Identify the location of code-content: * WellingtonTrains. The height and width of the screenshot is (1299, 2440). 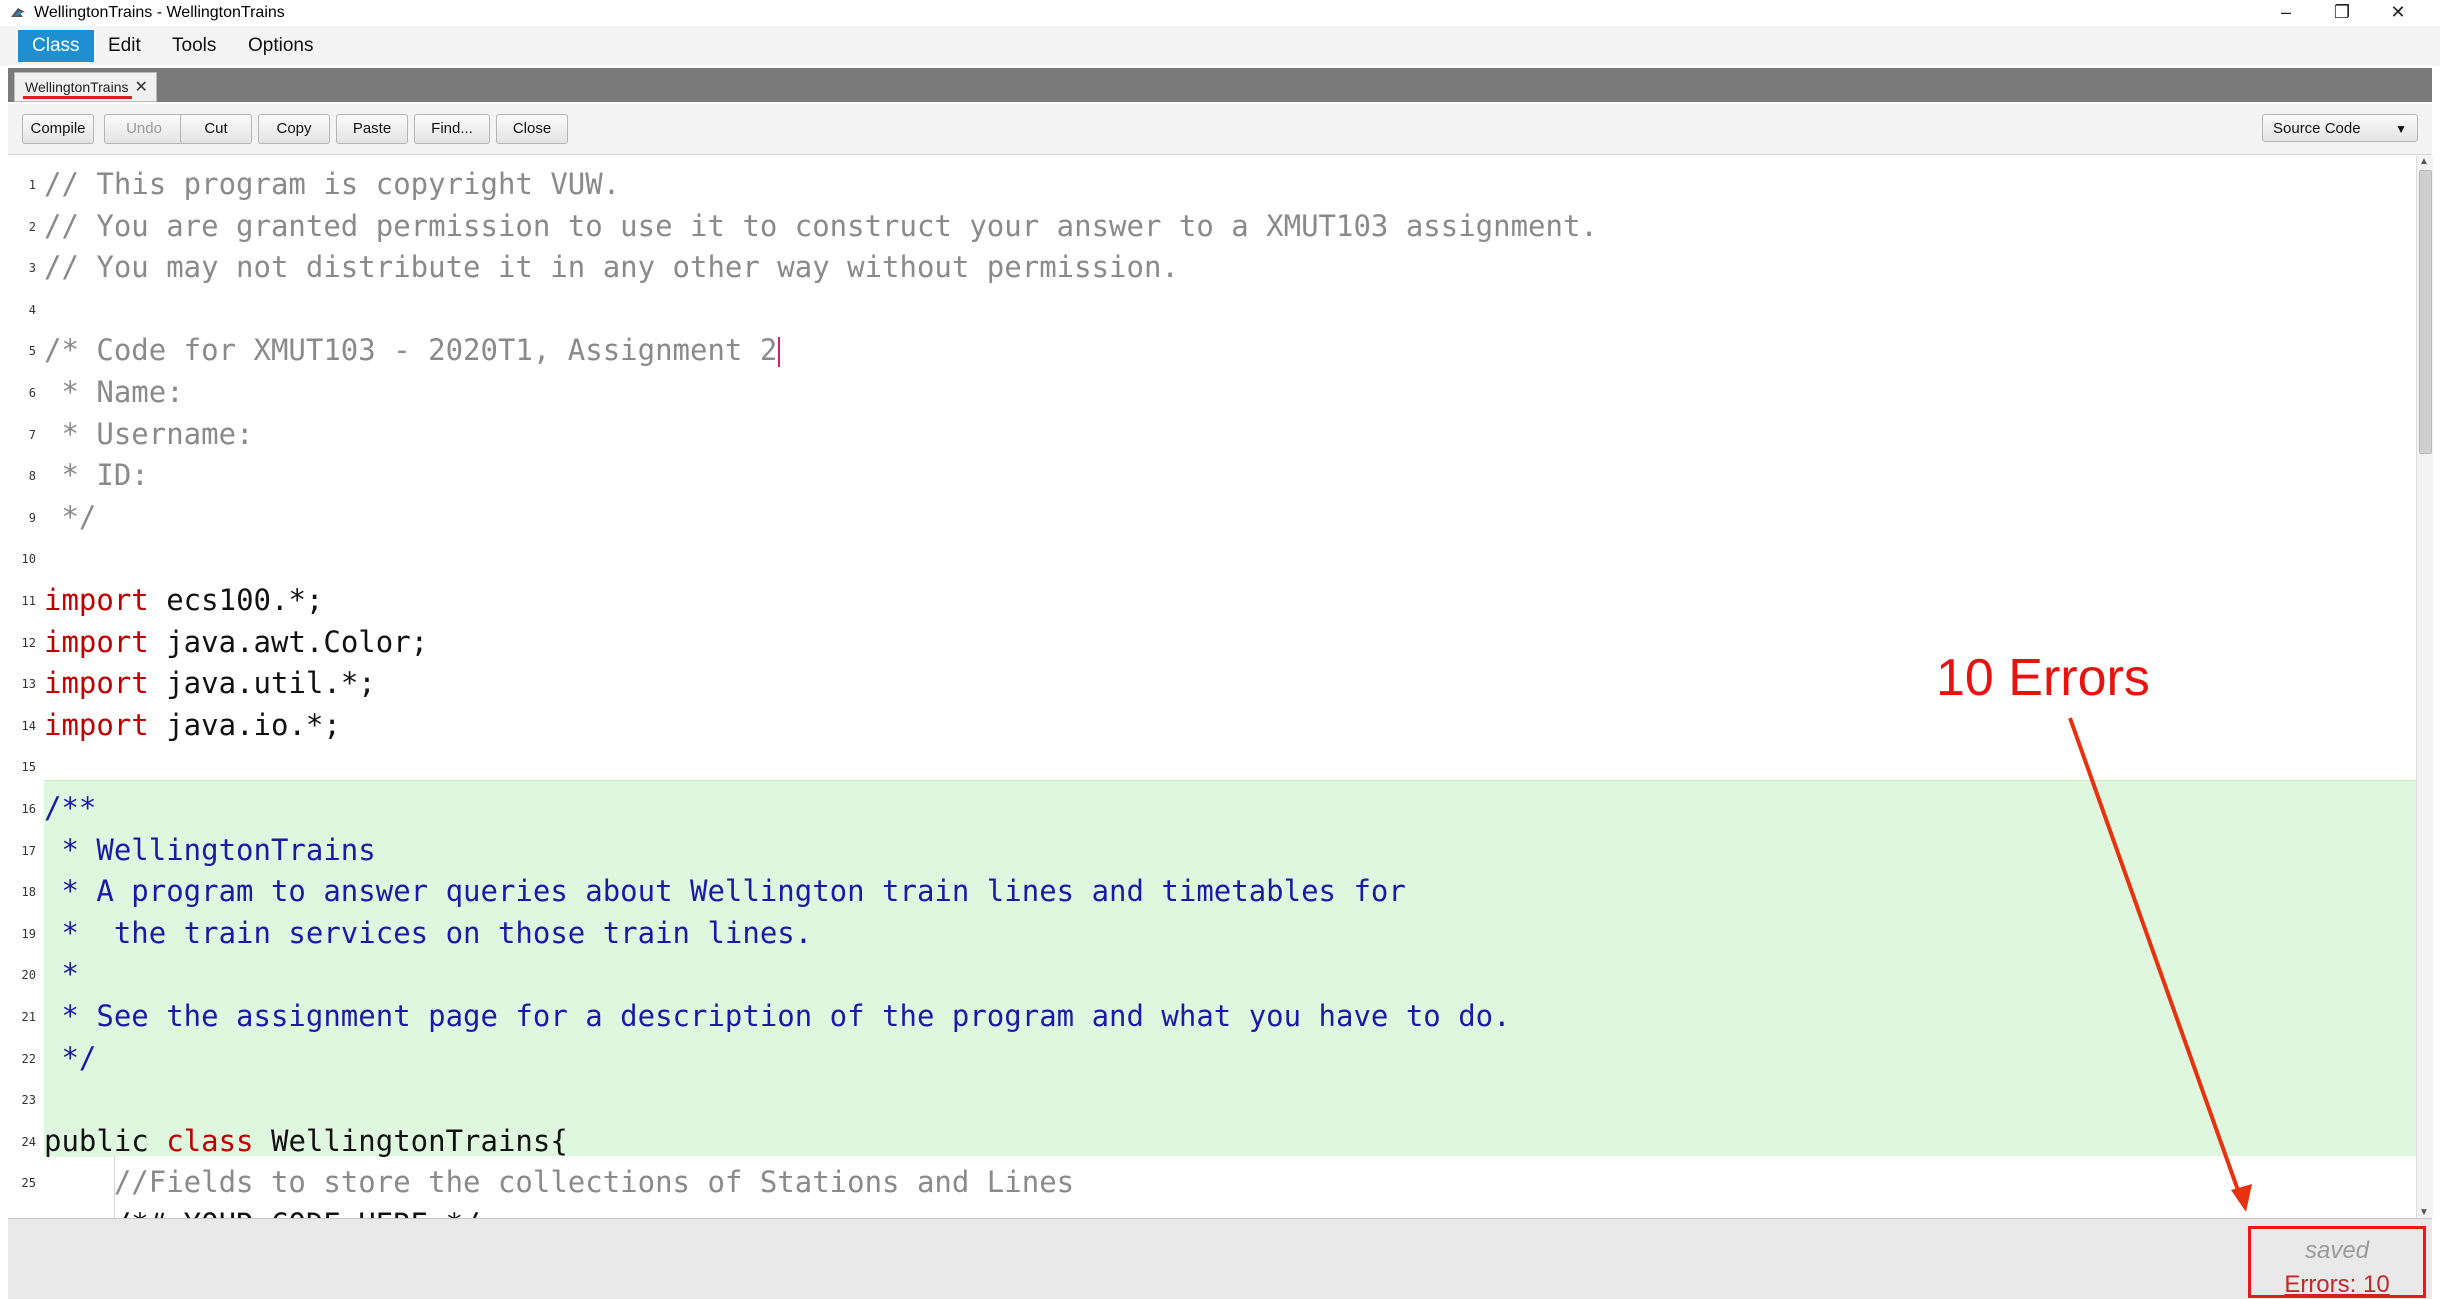
(210, 849).